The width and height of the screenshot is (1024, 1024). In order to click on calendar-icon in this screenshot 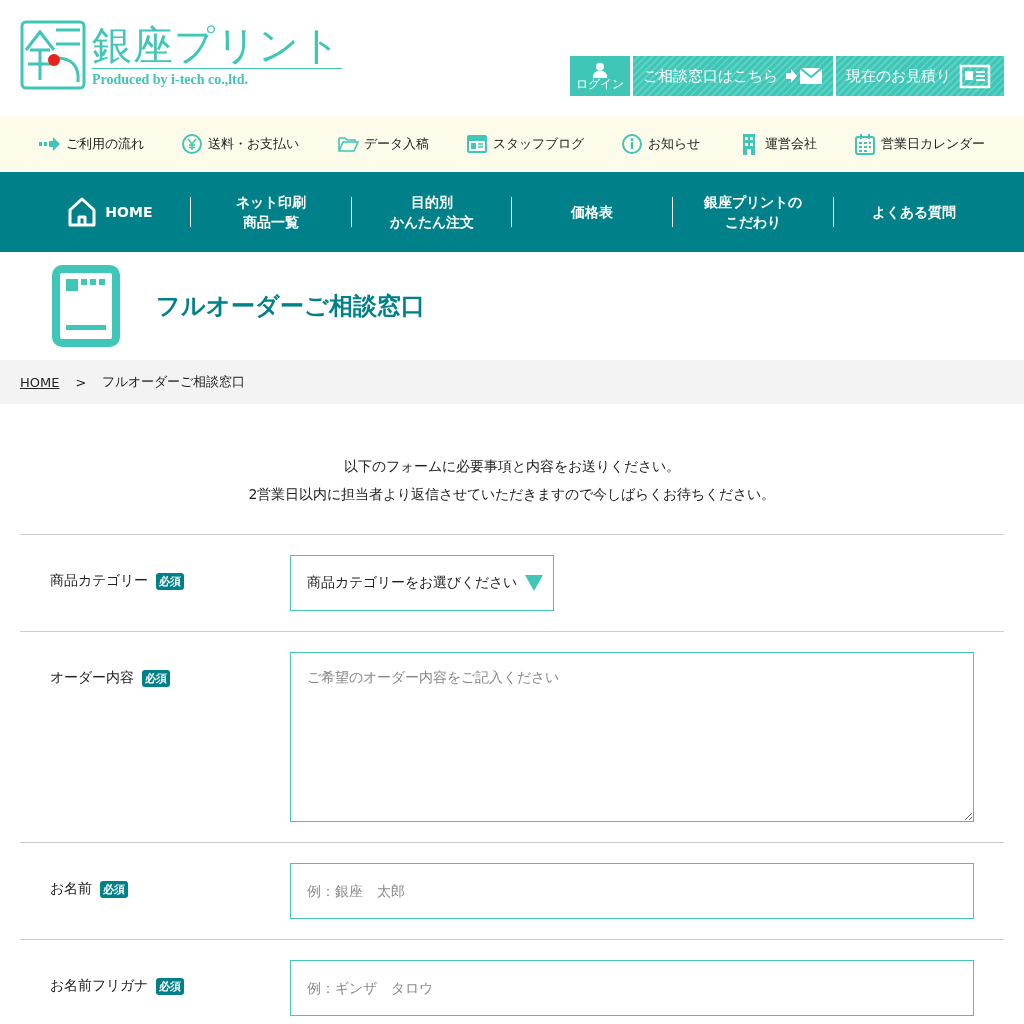, I will do `click(865, 144)`.